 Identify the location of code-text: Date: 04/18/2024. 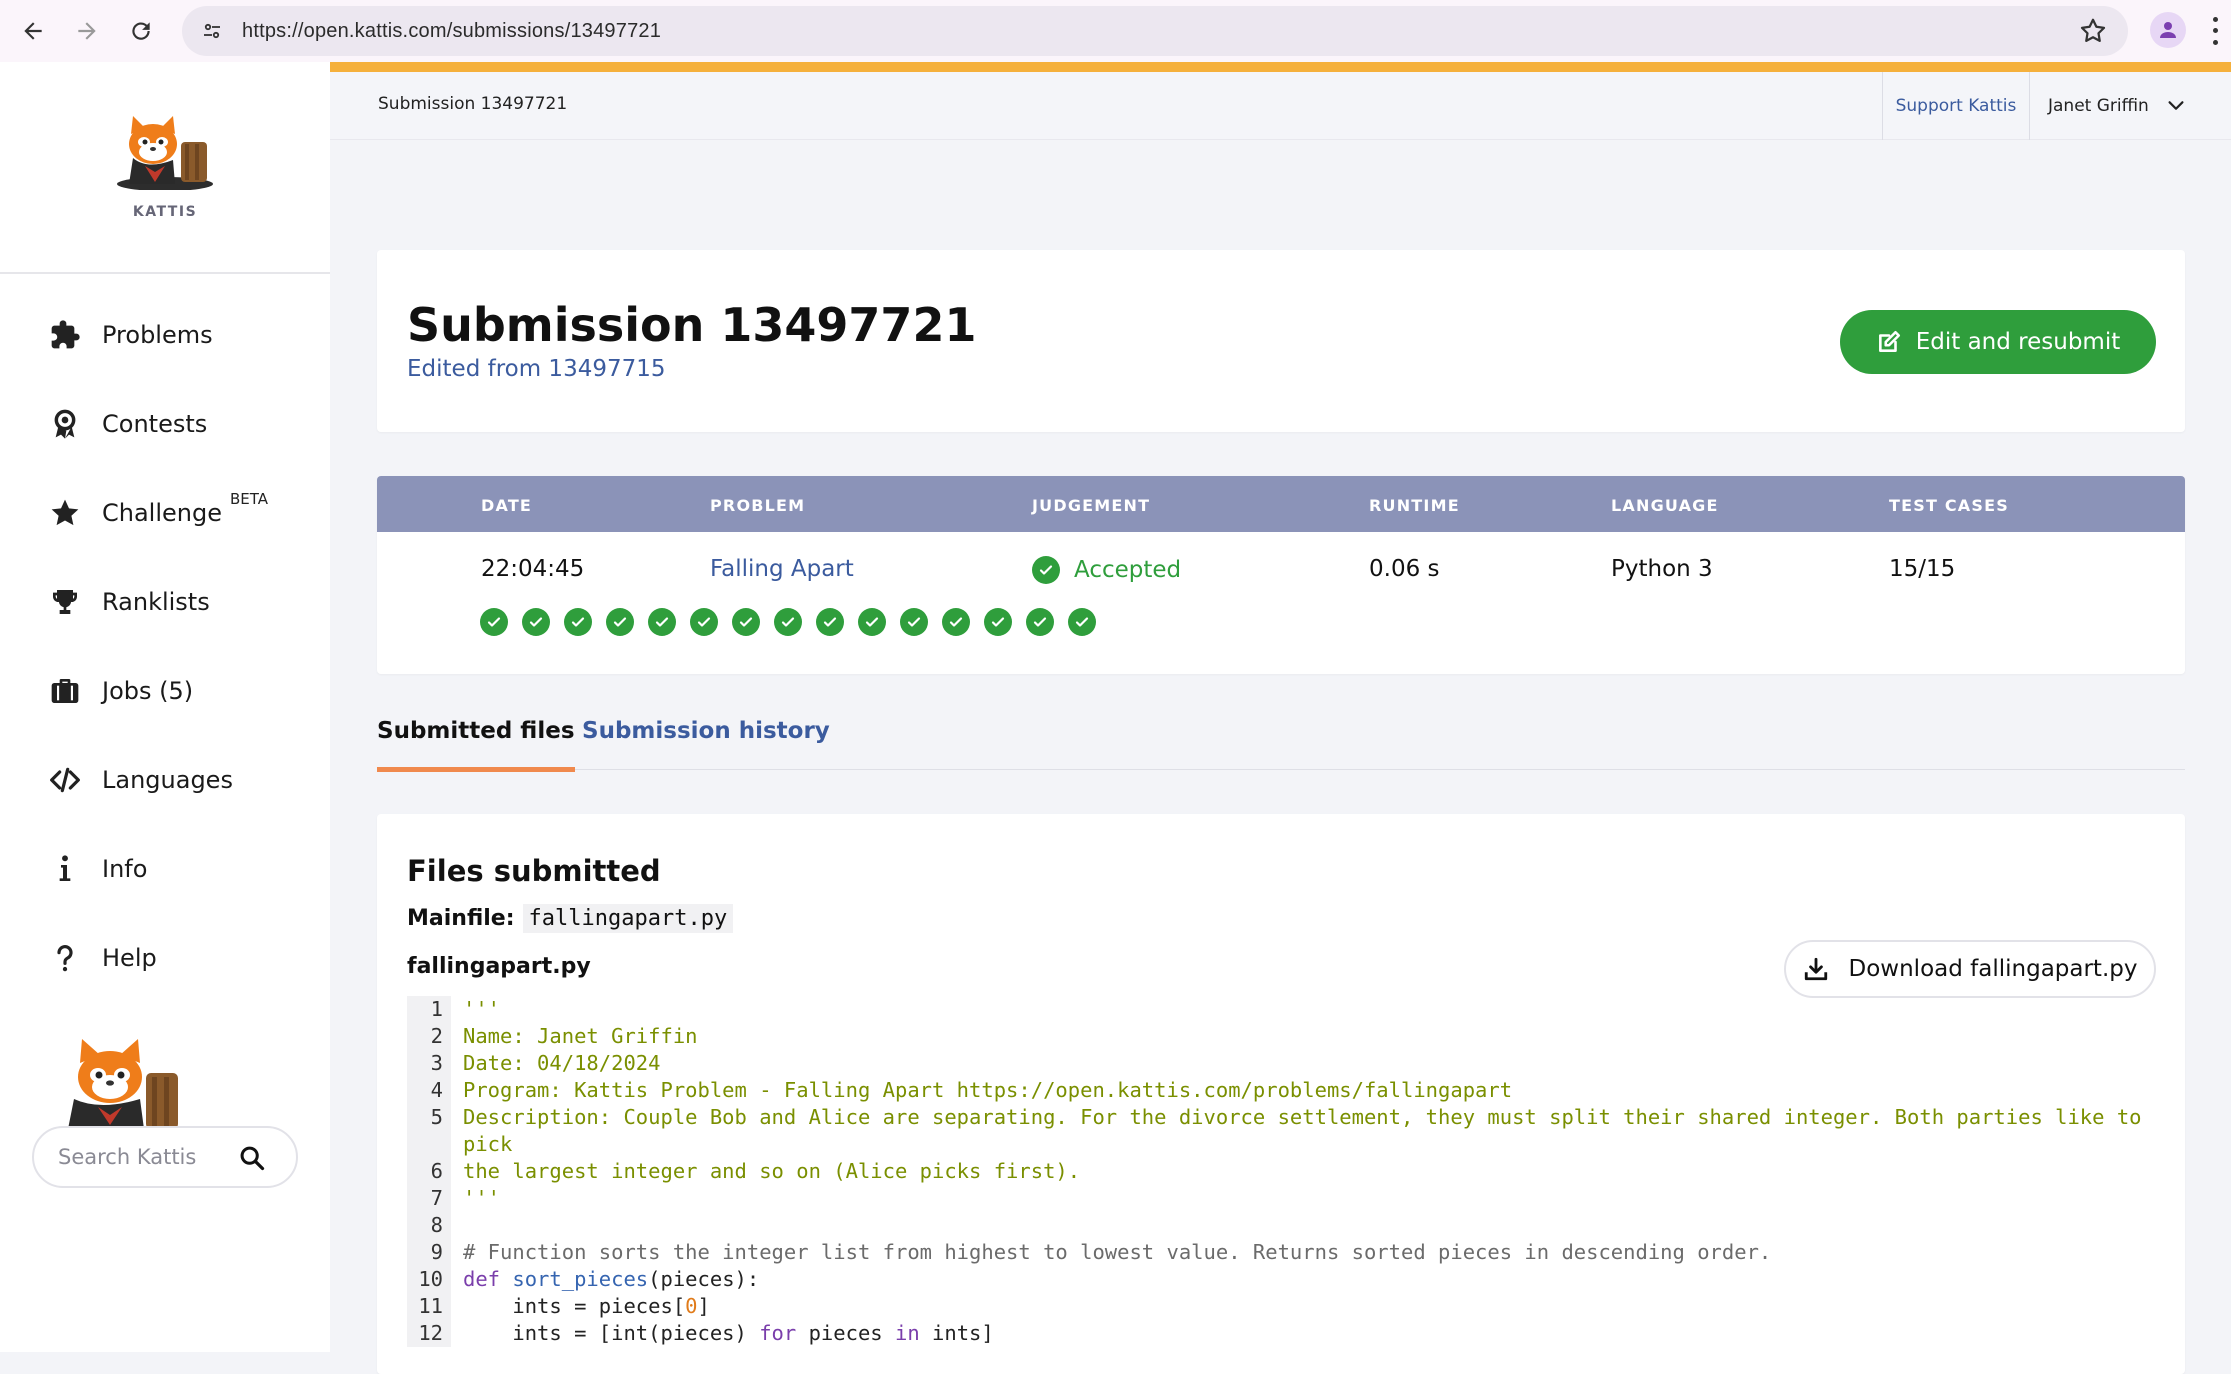
(555, 1063).